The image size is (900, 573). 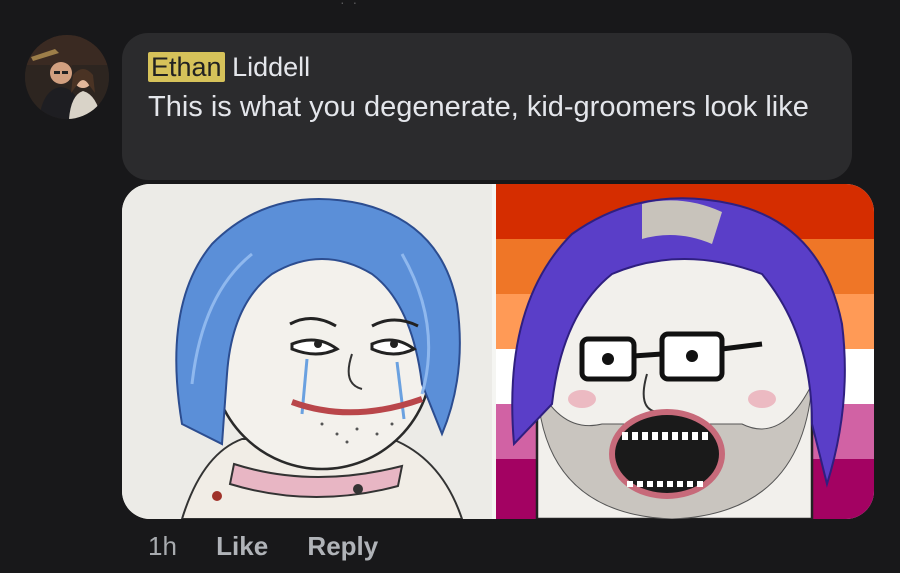 I want to click on avatar-photo-icon, so click(x=67, y=77).